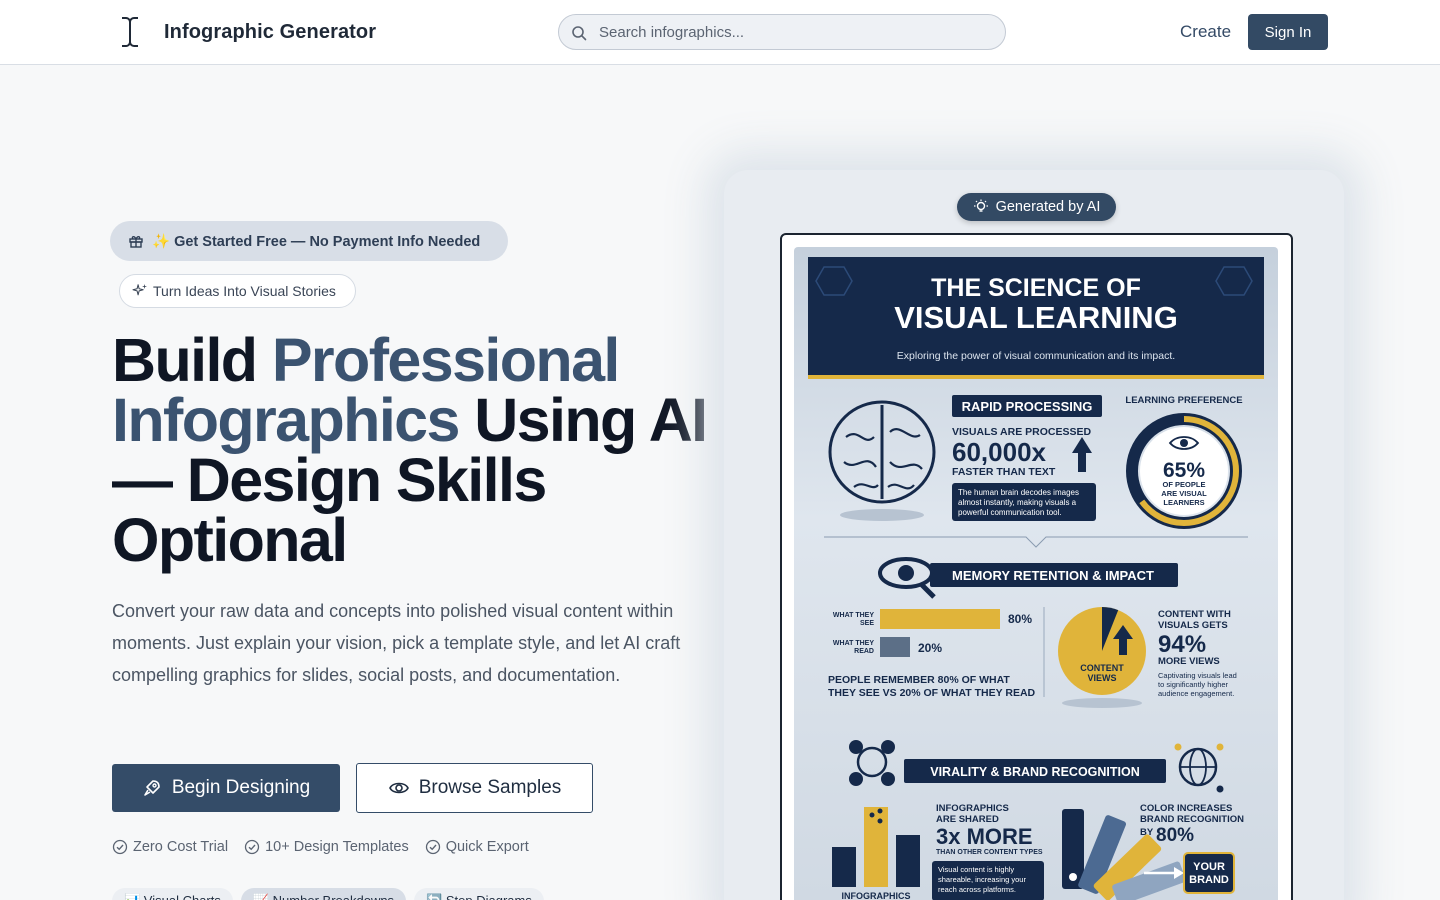  I want to click on views-note2: to significantly higher, so click(1193, 684).